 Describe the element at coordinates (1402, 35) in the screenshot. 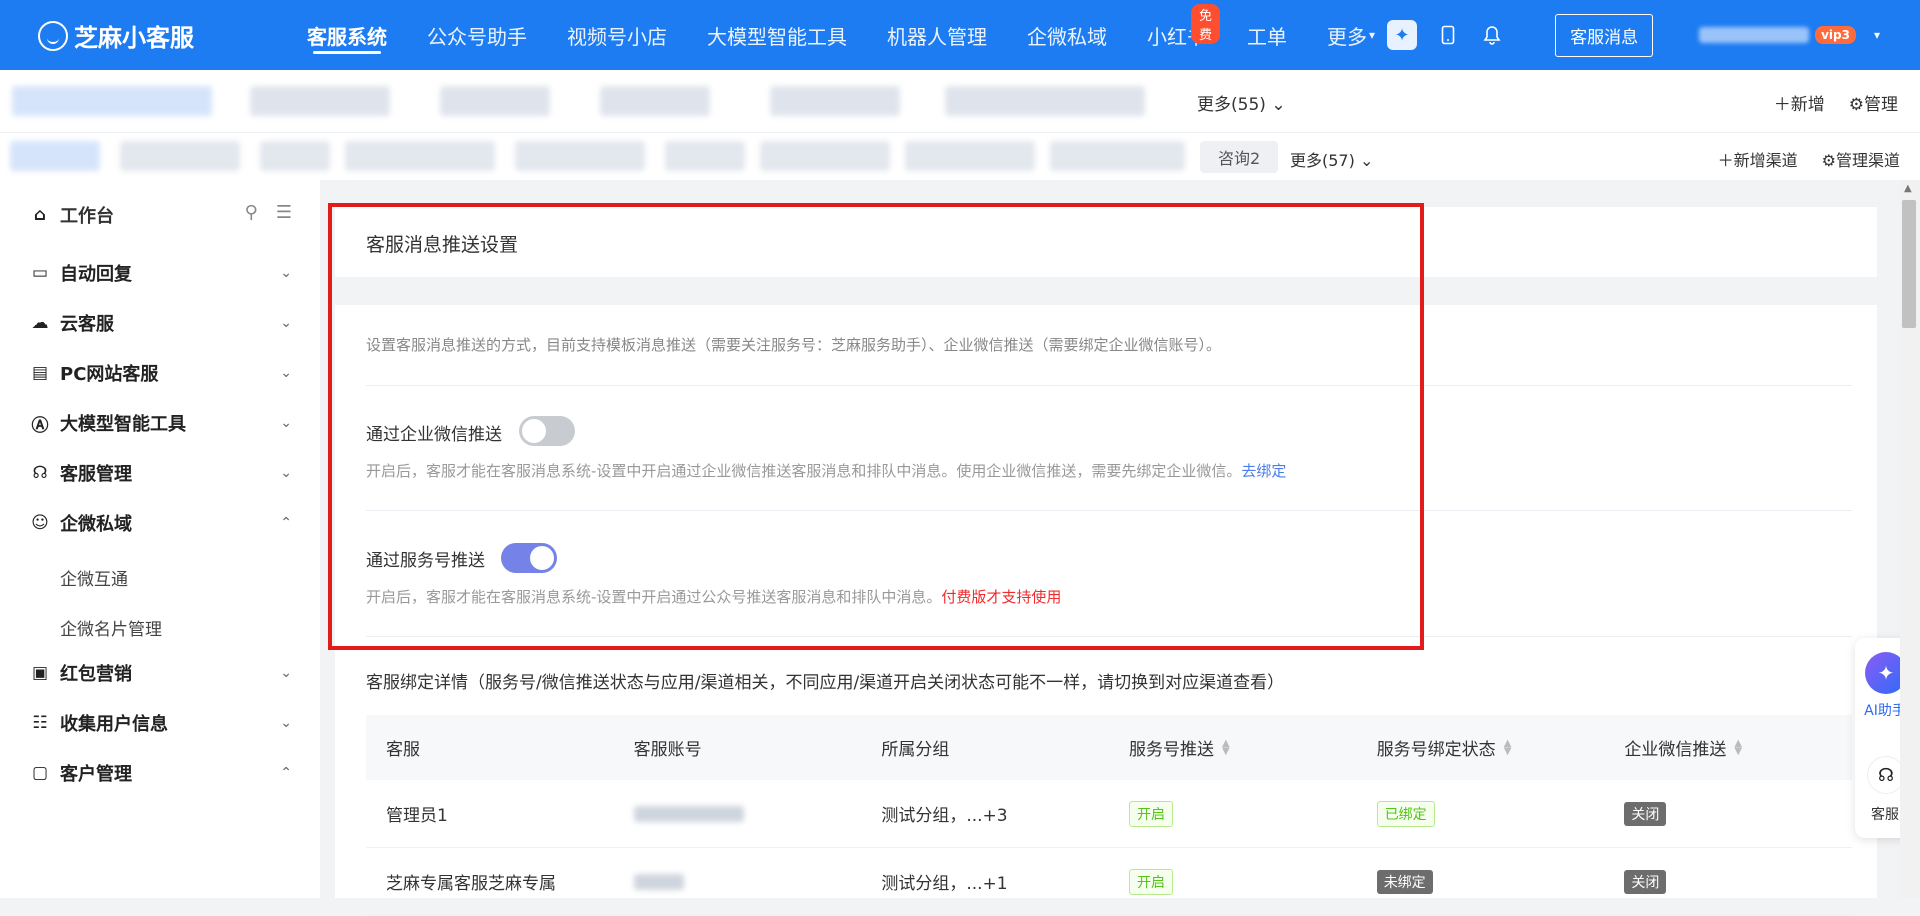

I see `ai-sparkle-icon: ✦` at that location.